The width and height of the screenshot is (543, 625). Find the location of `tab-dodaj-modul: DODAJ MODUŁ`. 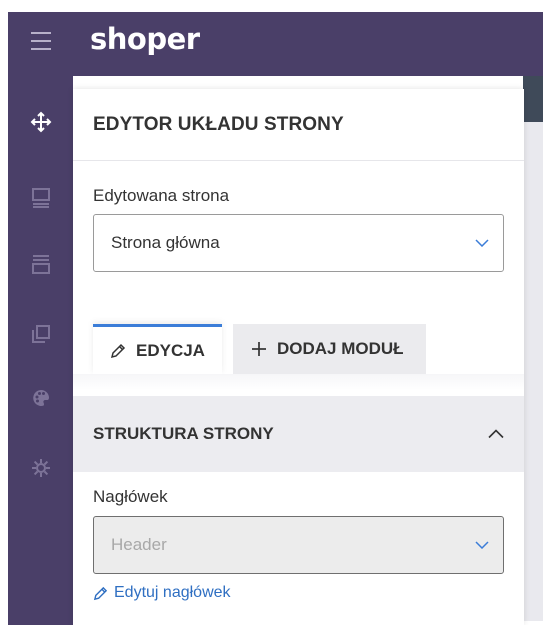

tab-dodaj-modul: DODAJ MODUŁ is located at coordinates (329, 349).